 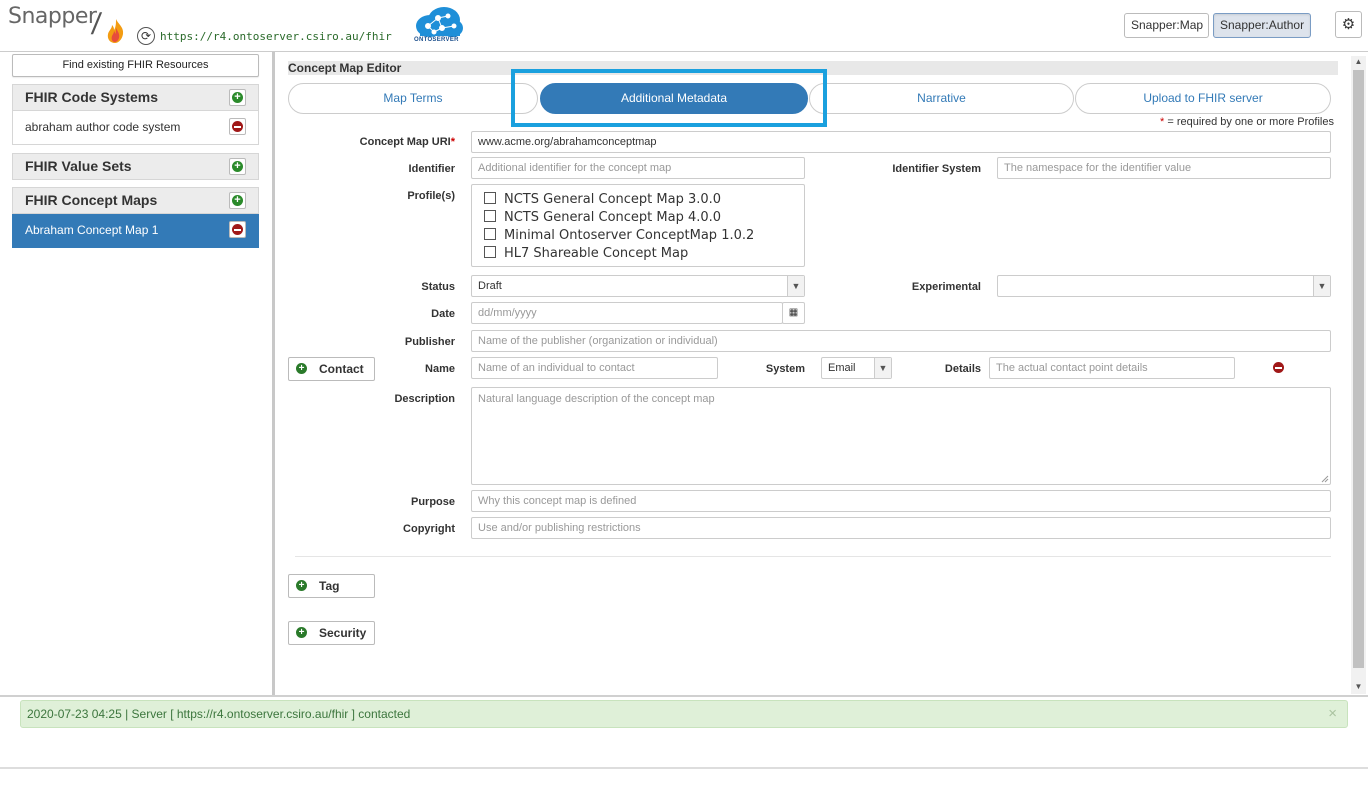 I want to click on contact-name-label: Name, so click(x=440, y=369).